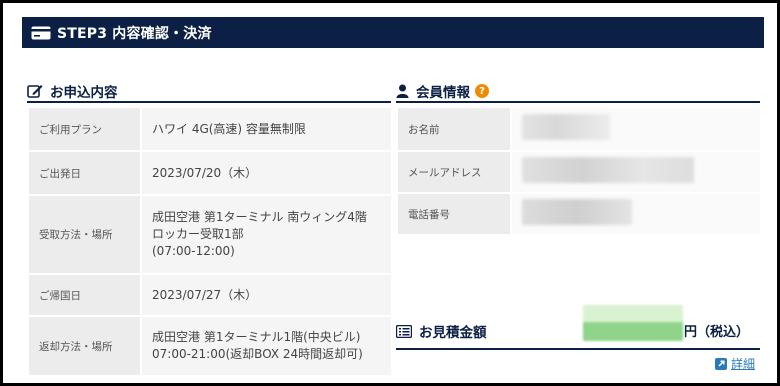  Describe the element at coordinates (84, 173) in the screenshot. I see `departure-label: ご出発日` at that location.